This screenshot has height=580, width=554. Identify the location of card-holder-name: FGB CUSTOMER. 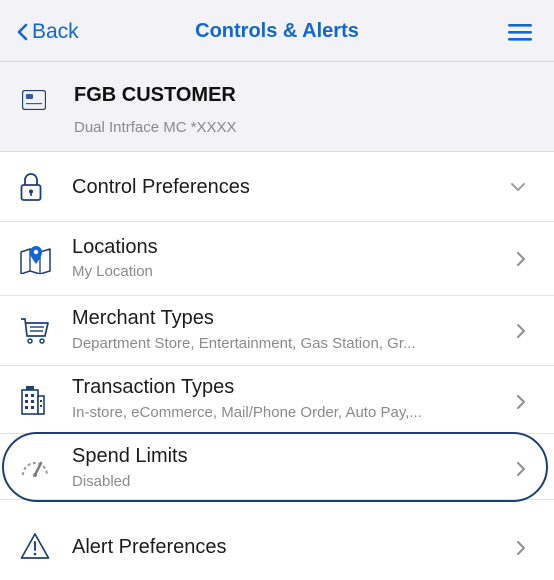
(155, 95).